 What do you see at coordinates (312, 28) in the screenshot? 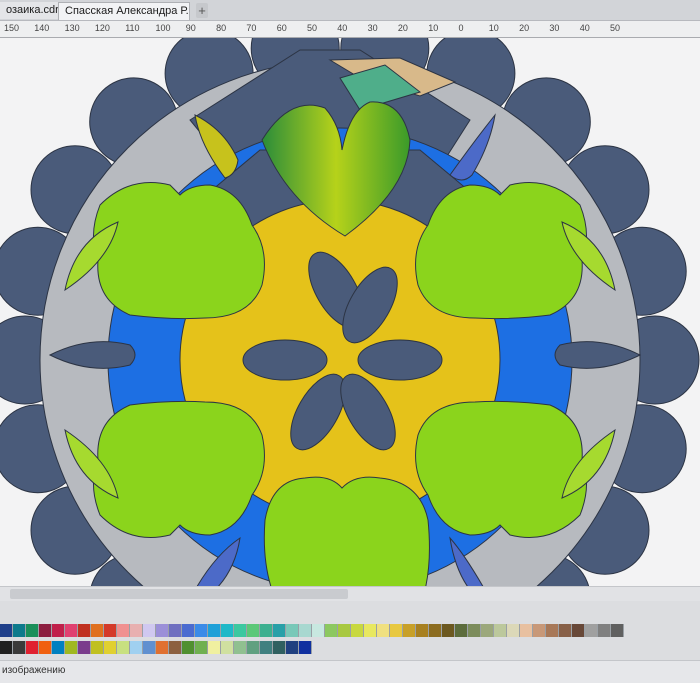
I see `ruler-tick-label: 50` at bounding box center [312, 28].